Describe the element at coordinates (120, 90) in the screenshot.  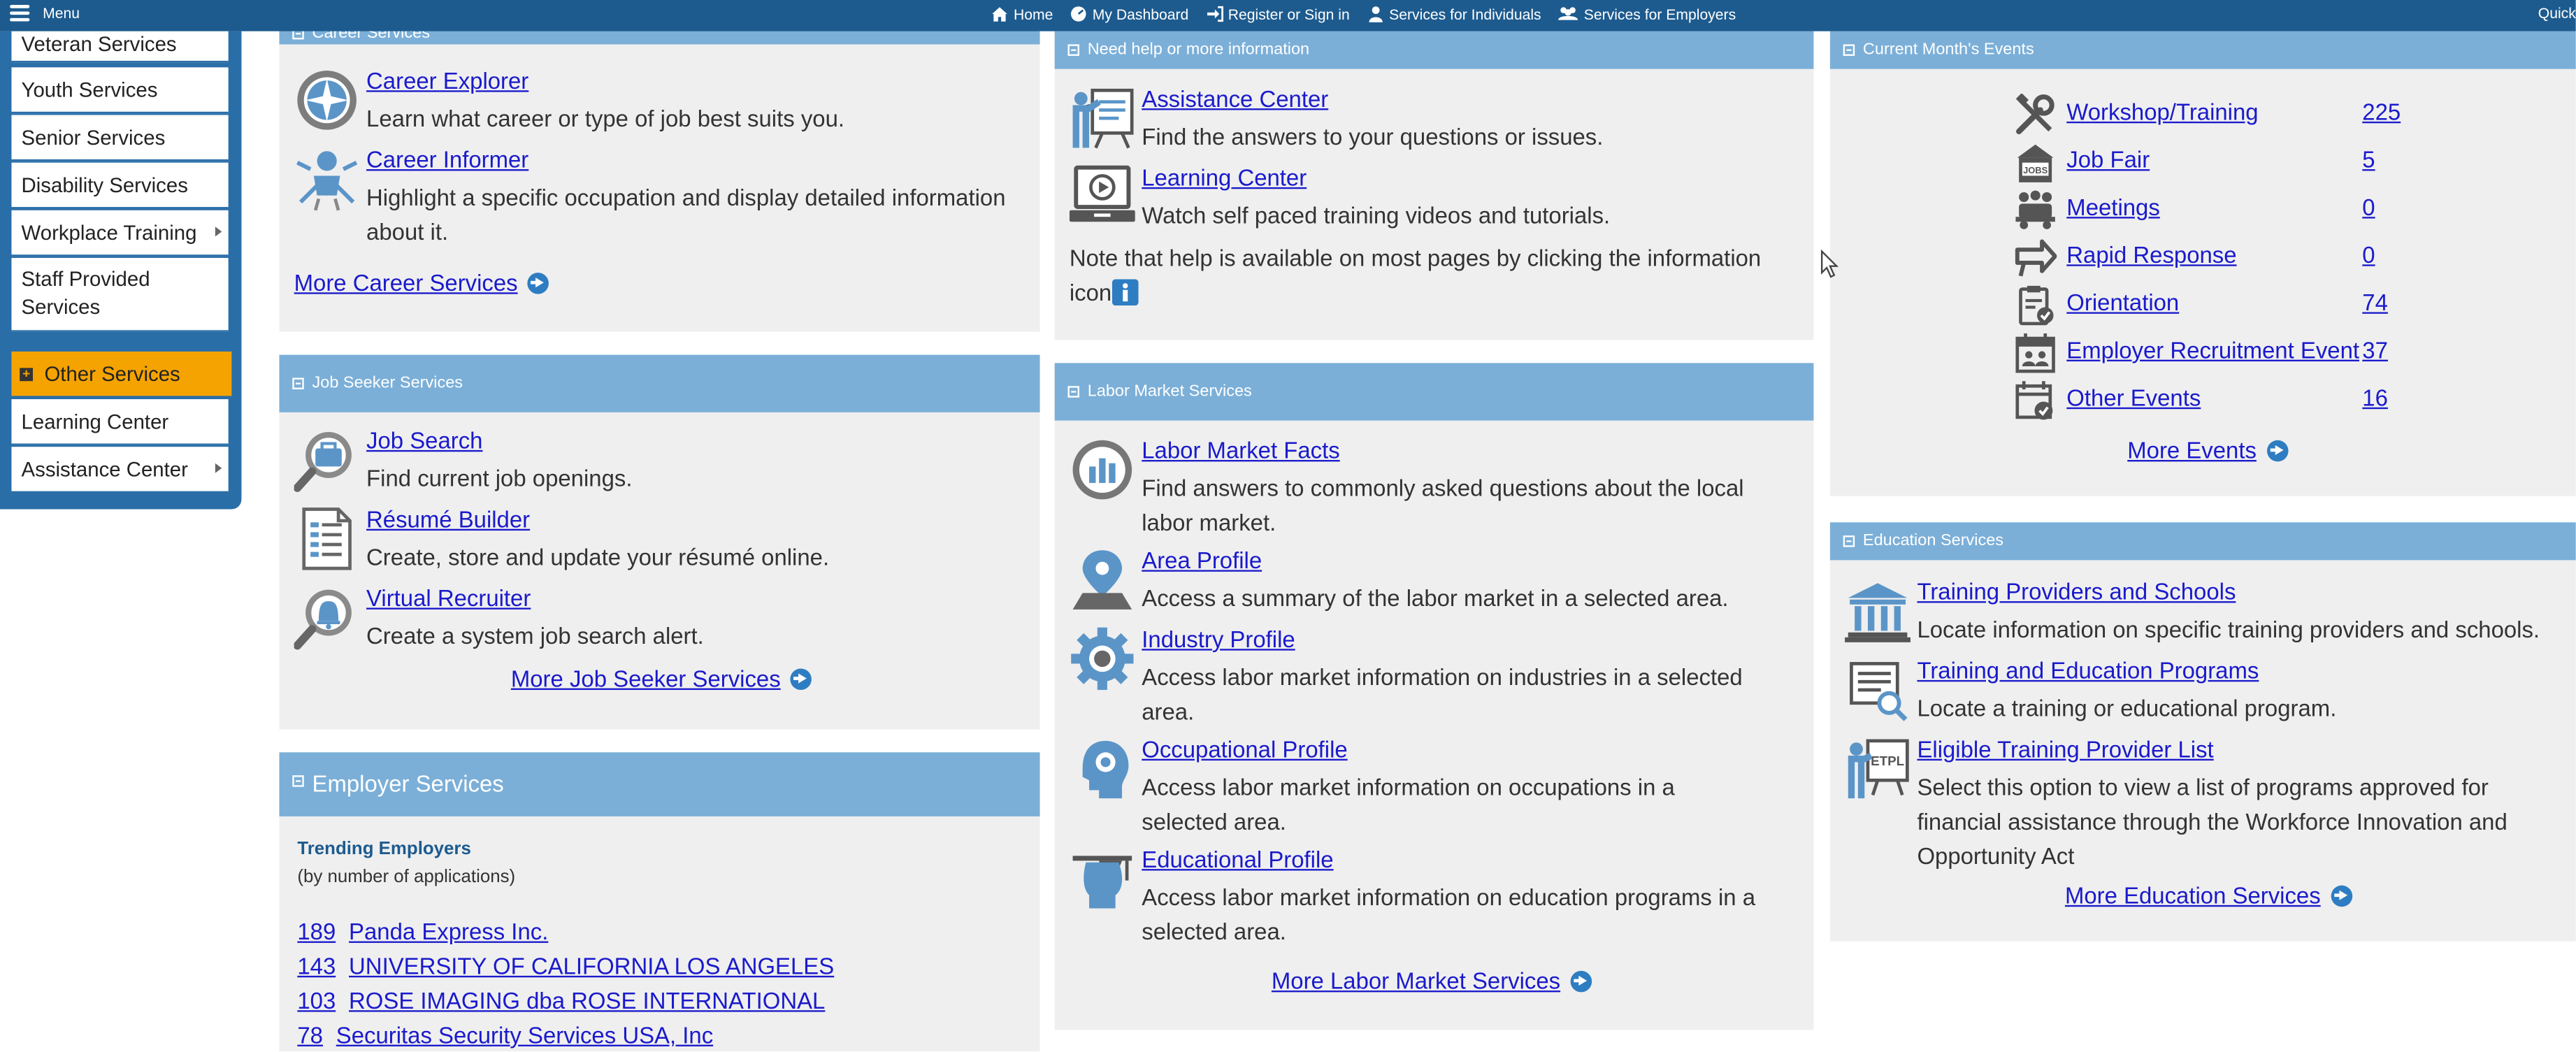
I see `sidebar-item-youth-services: Youth Services` at that location.